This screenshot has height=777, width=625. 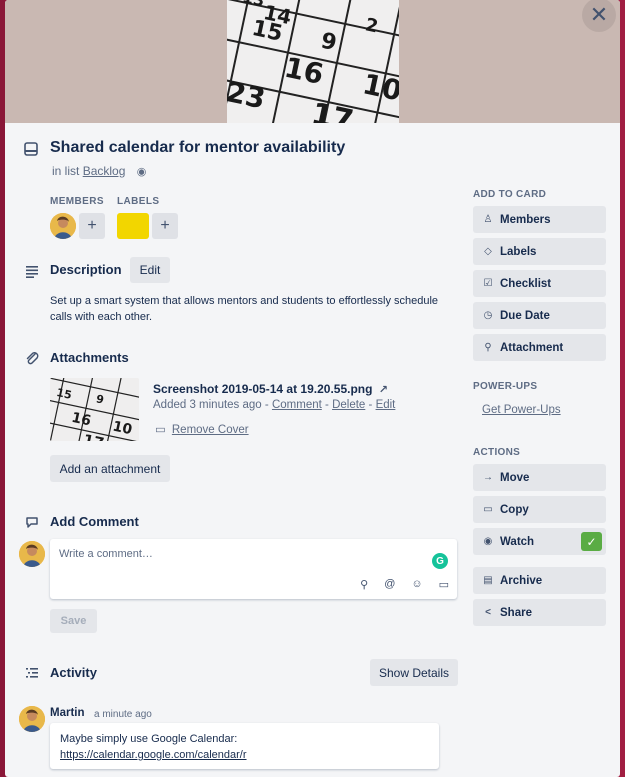 I want to click on watching-eye-icon: ◉, so click(x=141, y=172).